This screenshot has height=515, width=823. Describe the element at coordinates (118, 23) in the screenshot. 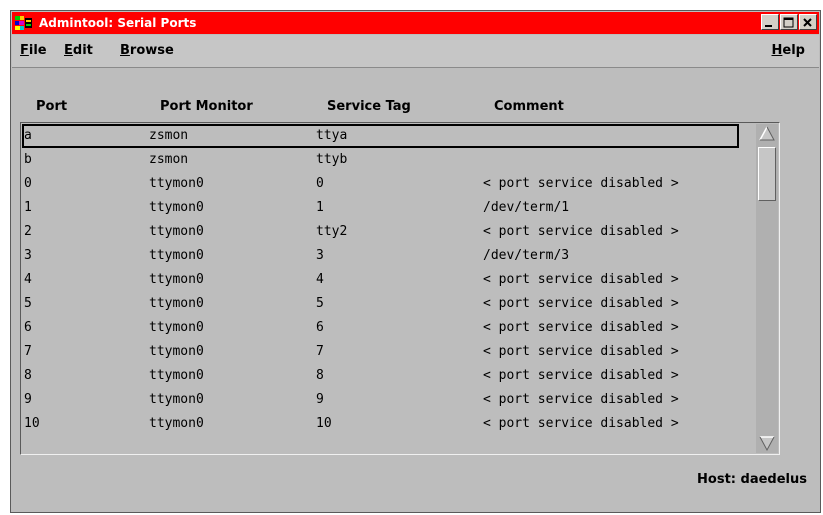

I see `window-title: Admintool: Serial Ports` at that location.